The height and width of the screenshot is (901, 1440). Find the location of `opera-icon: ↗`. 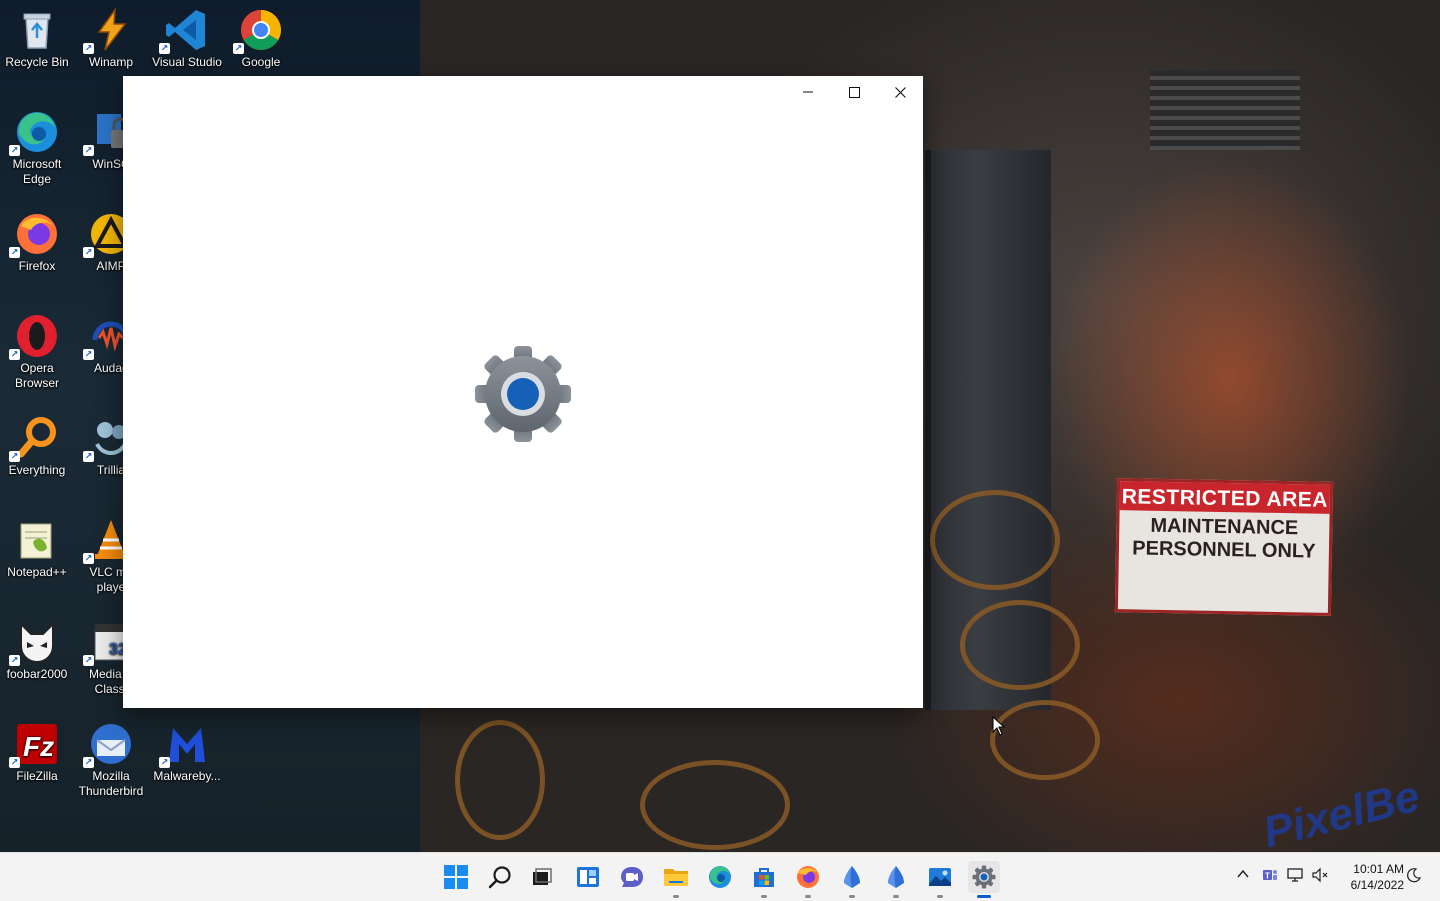

opera-icon: ↗ is located at coordinates (34, 337).